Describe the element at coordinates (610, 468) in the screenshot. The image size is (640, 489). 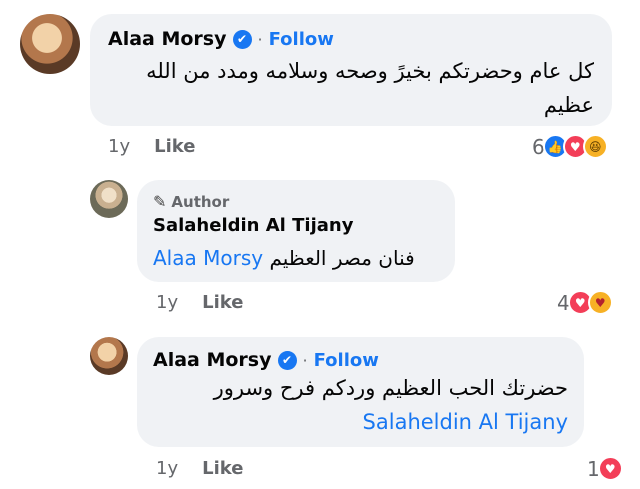
I see `love-icon: ♥` at that location.